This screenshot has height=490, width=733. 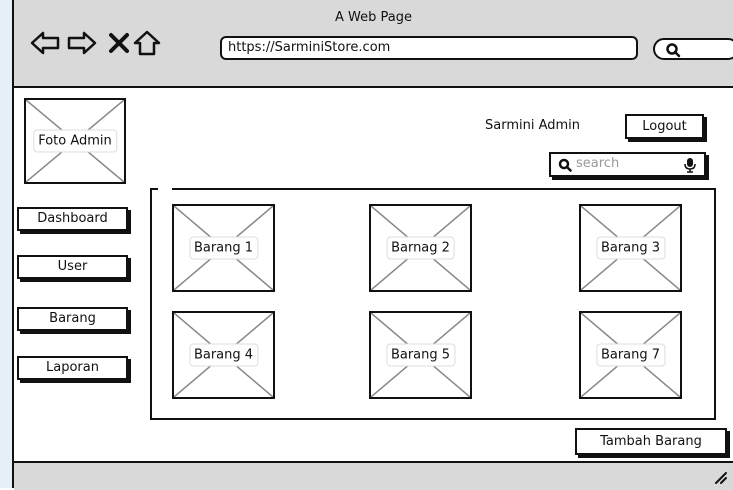 What do you see at coordinates (72, 368) in the screenshot?
I see `sidebar-item-laporan: Laporan` at bounding box center [72, 368].